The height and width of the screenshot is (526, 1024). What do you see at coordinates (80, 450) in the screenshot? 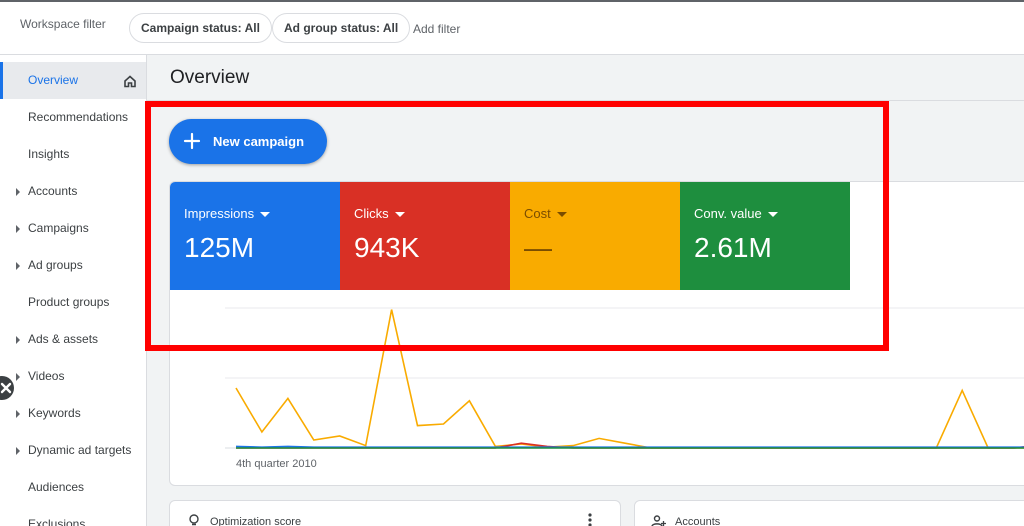
I see `sidebar-item-label: Dynamic ad targets` at bounding box center [80, 450].